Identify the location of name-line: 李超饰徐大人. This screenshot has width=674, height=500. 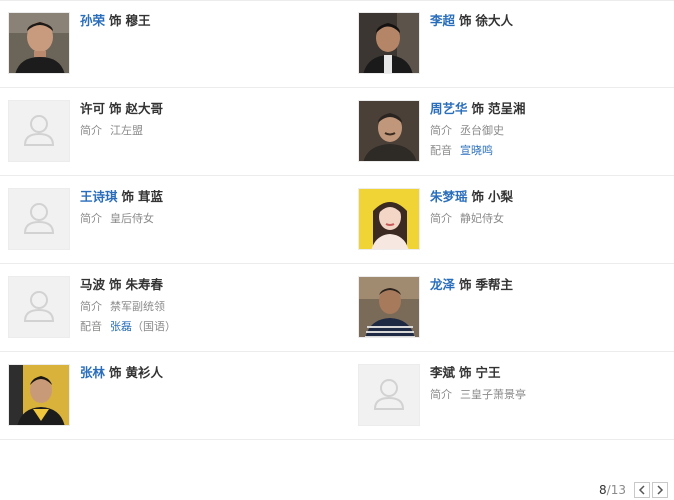
(550, 21).